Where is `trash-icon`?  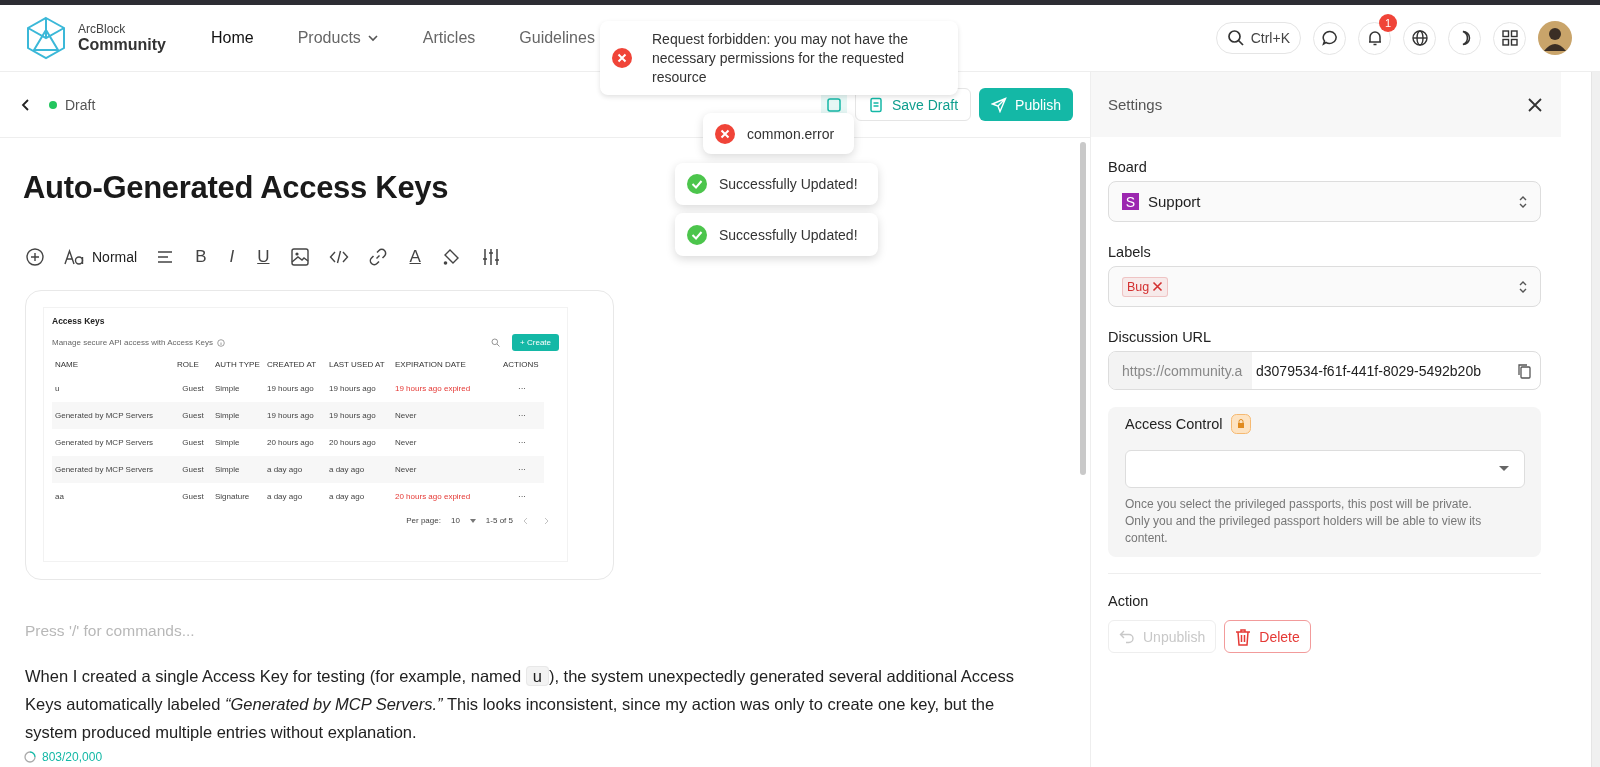
trash-icon is located at coordinates (1243, 636).